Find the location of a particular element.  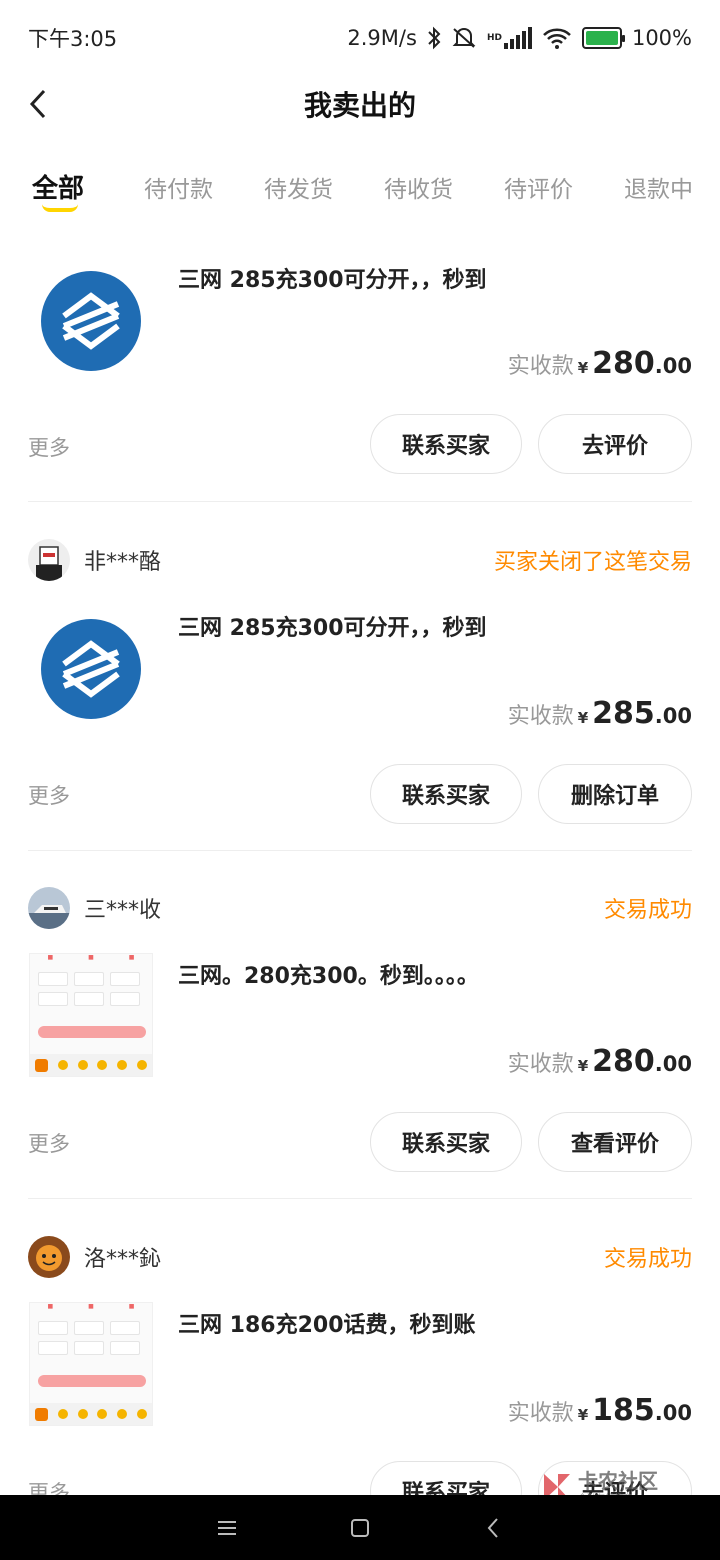

buyer-row: 洛***鈊 交易成功 is located at coordinates (360, 1257).